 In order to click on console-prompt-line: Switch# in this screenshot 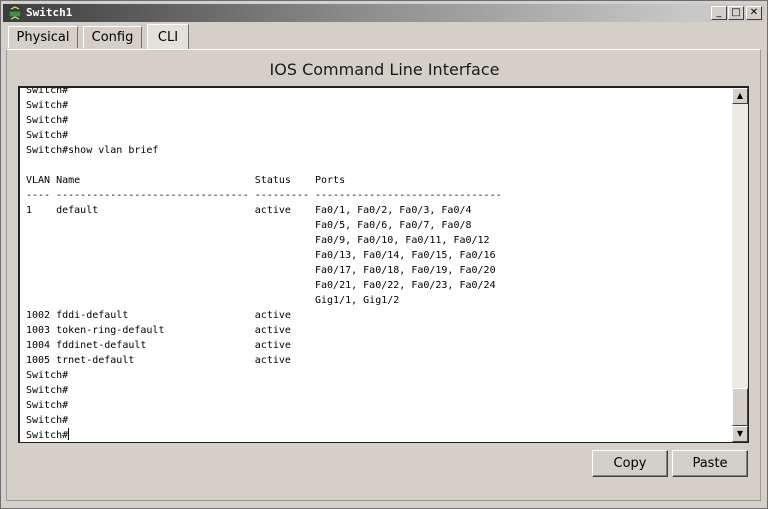, I will do `click(376, 435)`.